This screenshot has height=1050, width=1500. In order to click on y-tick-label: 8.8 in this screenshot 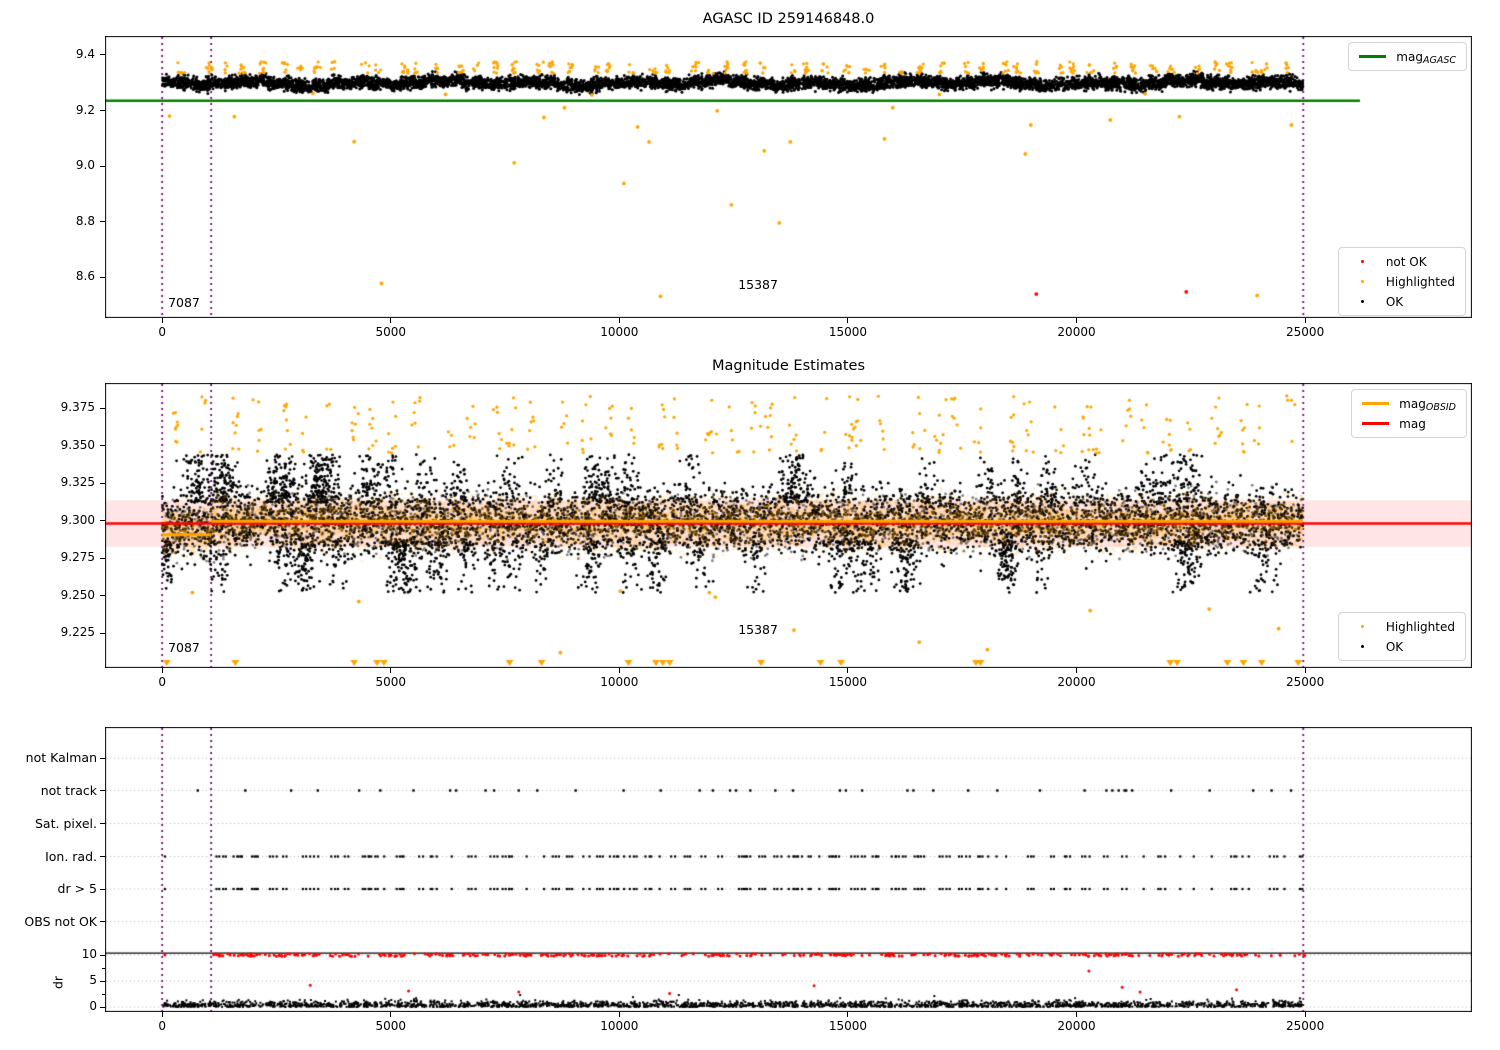, I will do `click(85, 220)`.